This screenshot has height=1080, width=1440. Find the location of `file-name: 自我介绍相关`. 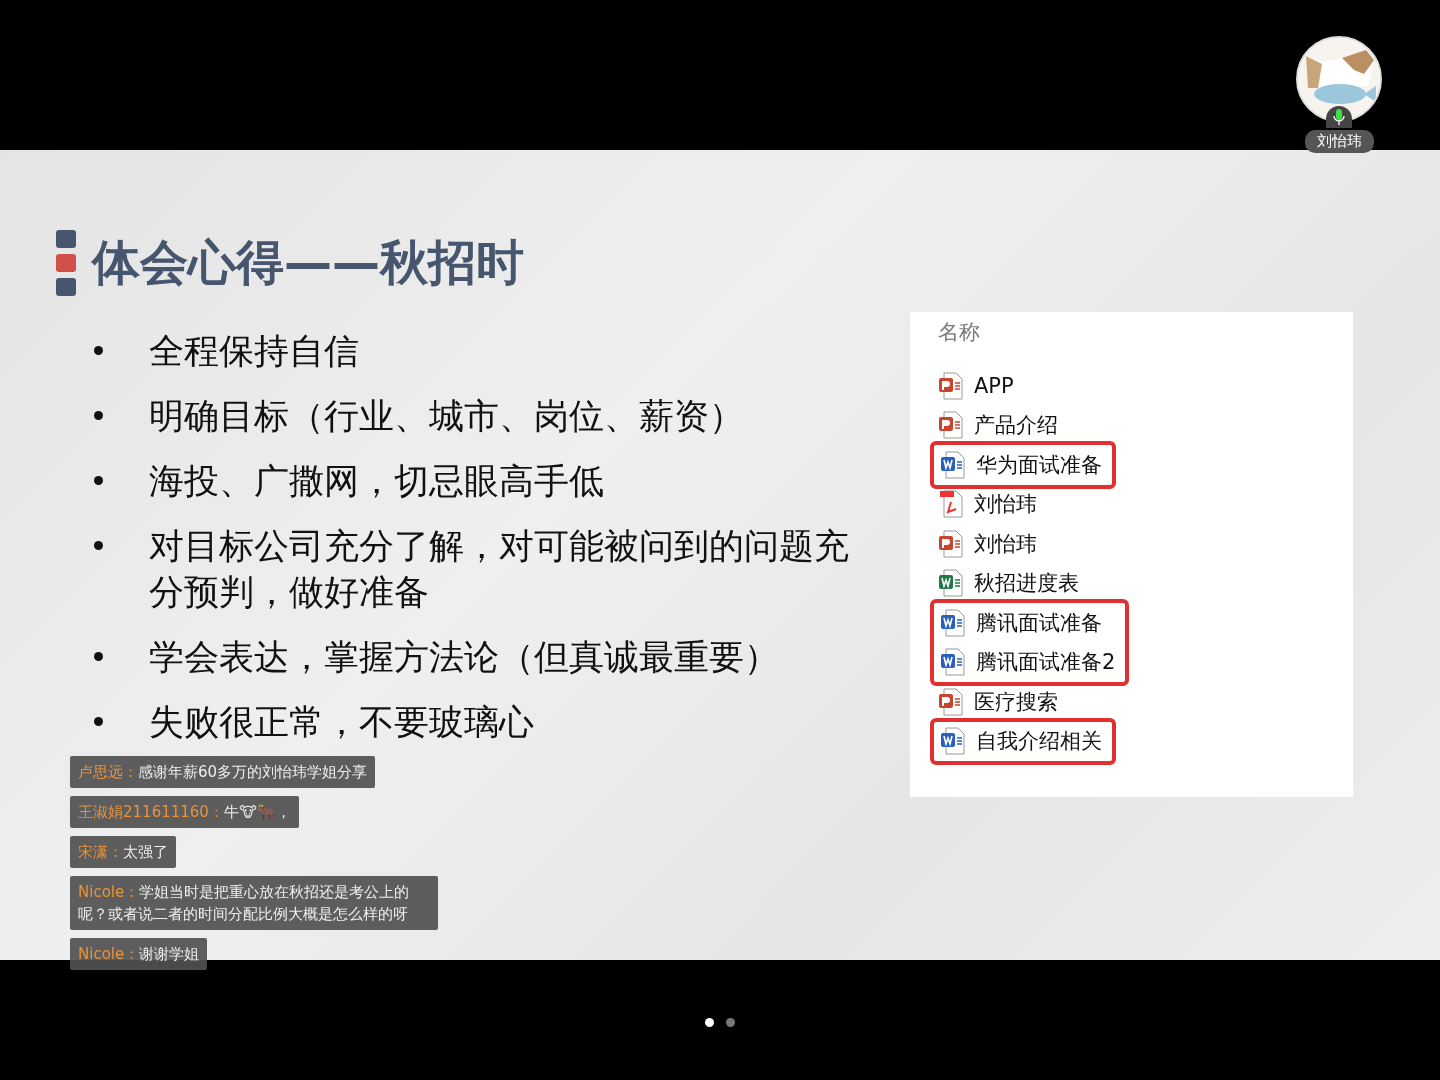

file-name: 自我介绍相关 is located at coordinates (1039, 742).